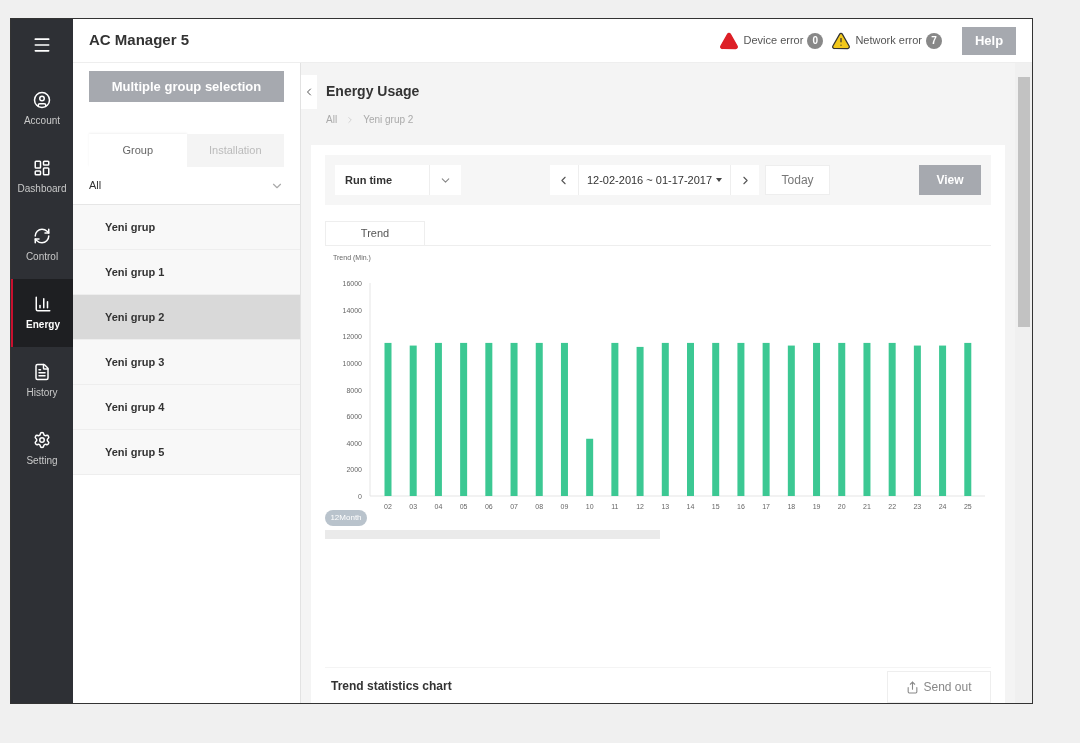 The width and height of the screenshot is (1080, 743). Describe the element at coordinates (798, 180) in the screenshot. I see `today-button: Today` at that location.